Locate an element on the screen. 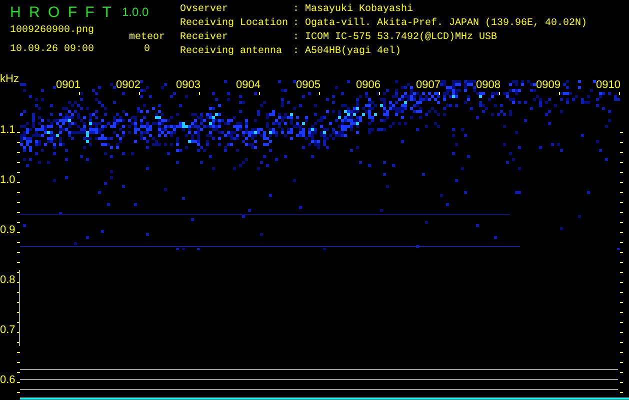 The width and height of the screenshot is (629, 400). info-label: Receiving antenna is located at coordinates (232, 52).